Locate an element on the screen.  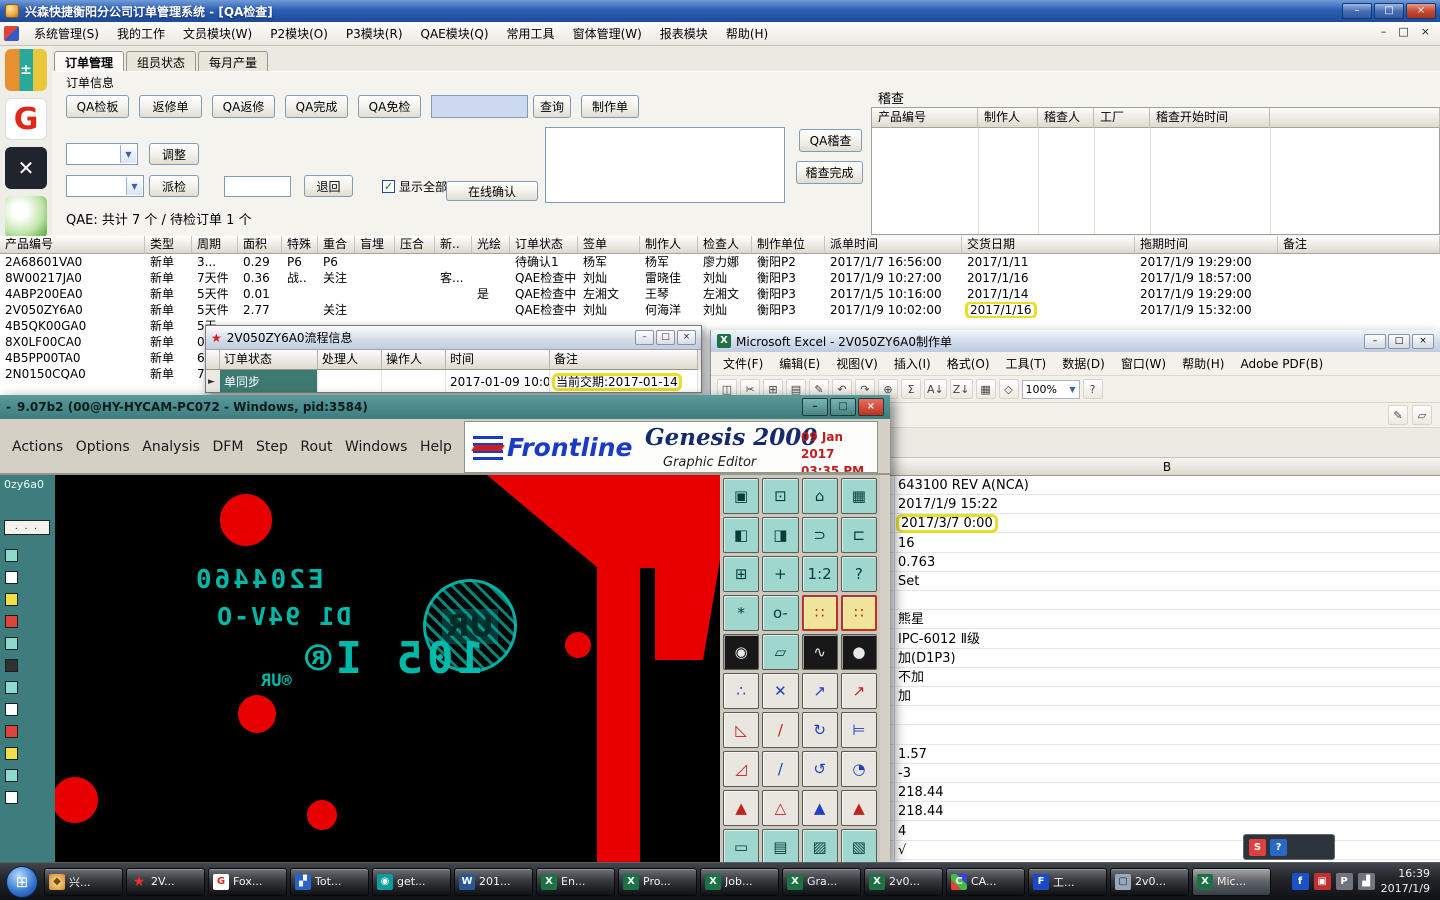
audit-table-body is located at coordinates (1155, 181).